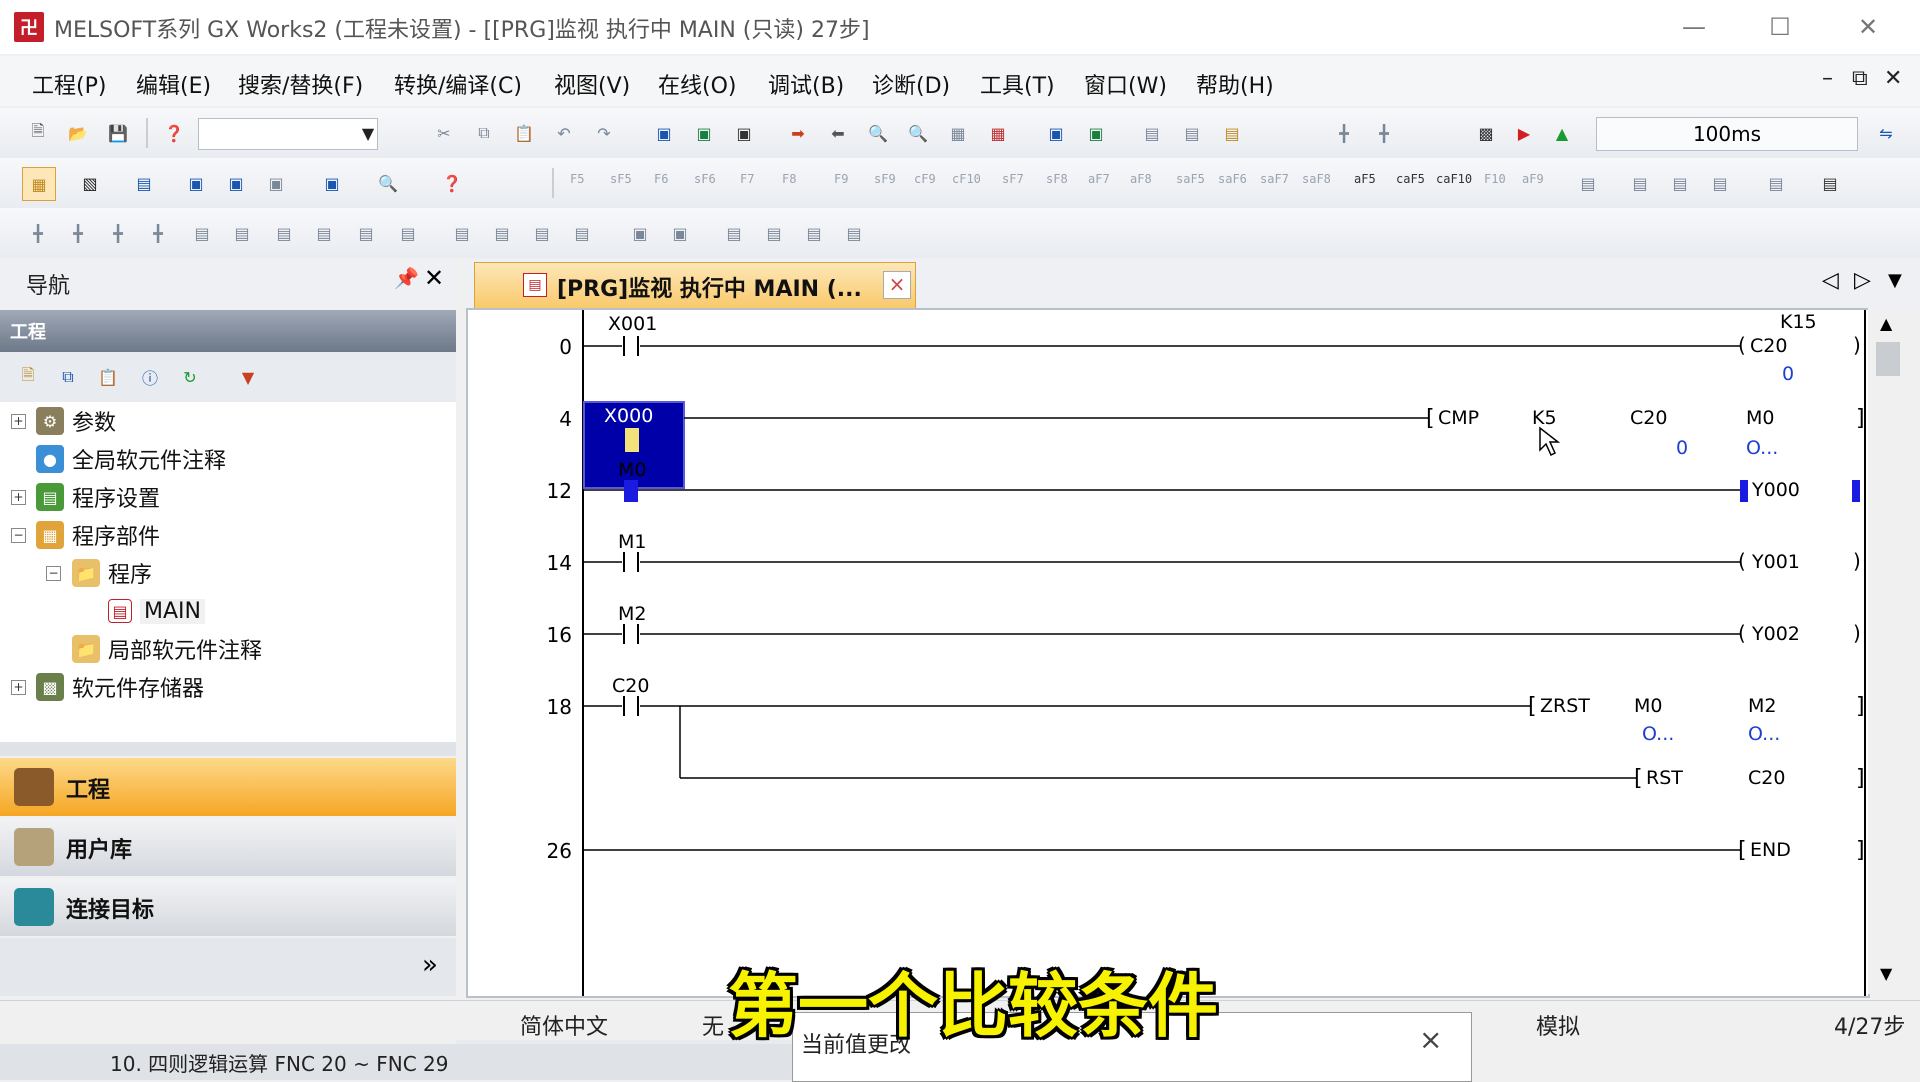 The height and width of the screenshot is (1082, 1920). Describe the element at coordinates (430, 965) in the screenshot. I see `more-sections-icon: »` at that location.